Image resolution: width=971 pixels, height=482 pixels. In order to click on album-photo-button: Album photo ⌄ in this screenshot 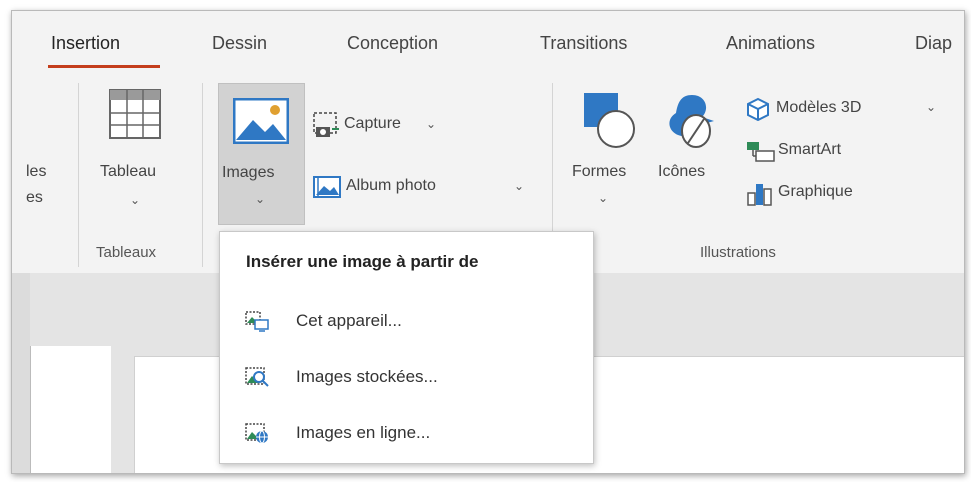, I will do `click(422, 188)`.